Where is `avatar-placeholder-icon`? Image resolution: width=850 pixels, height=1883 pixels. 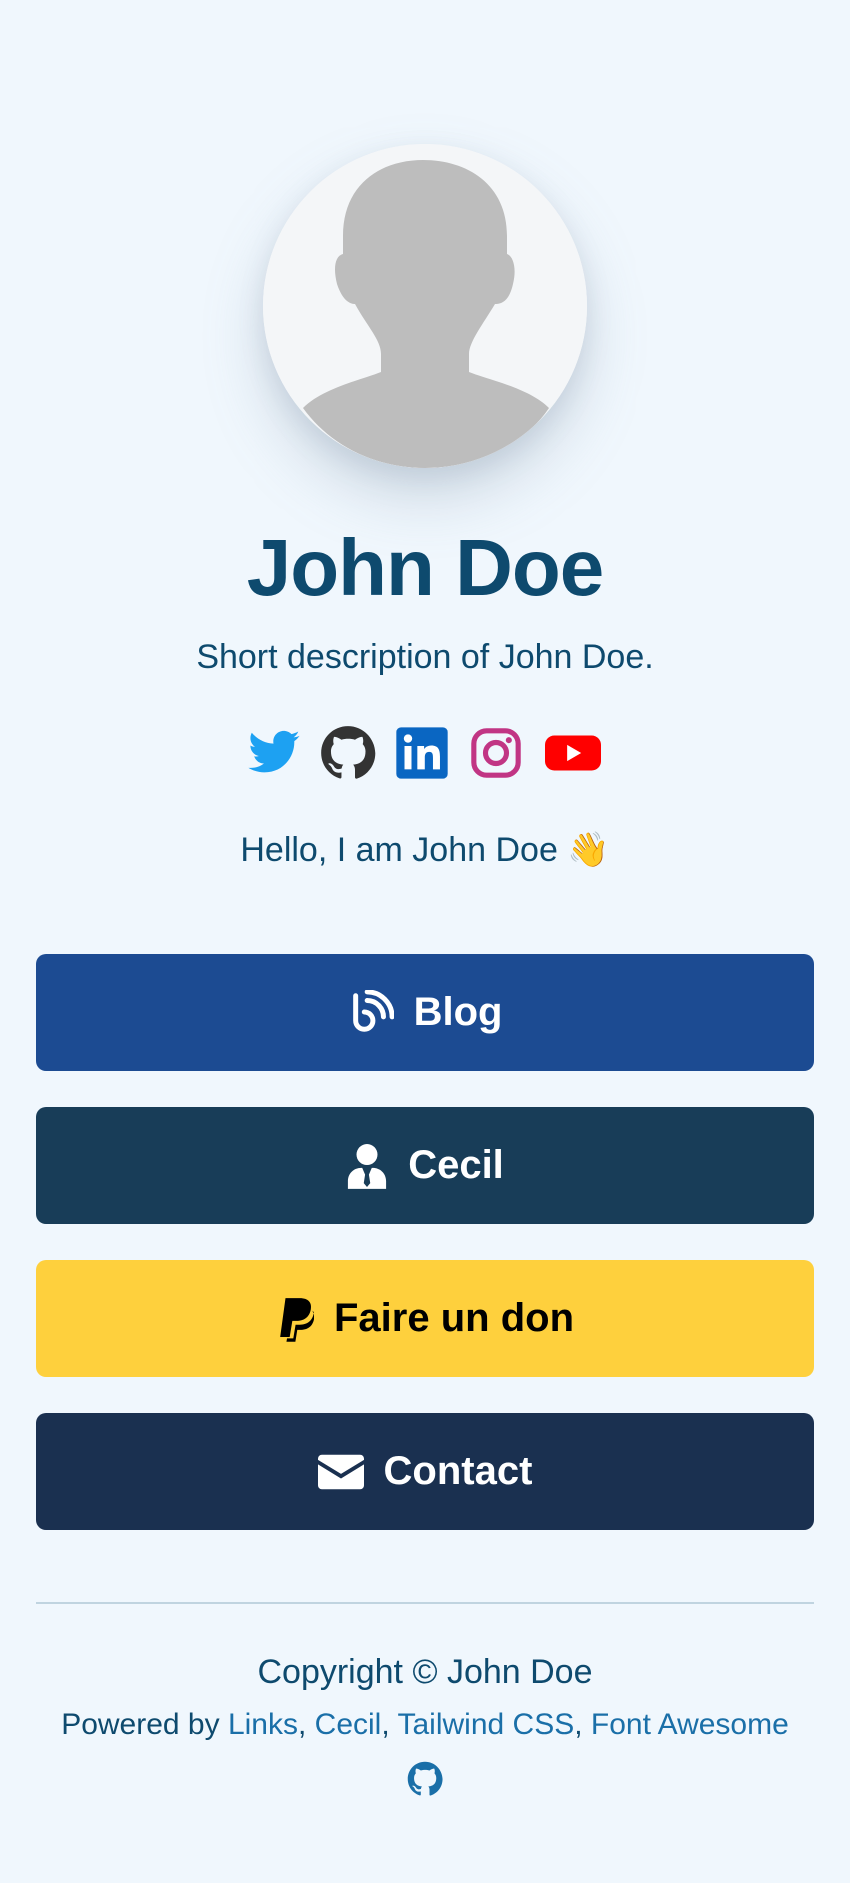 avatar-placeholder-icon is located at coordinates (425, 306).